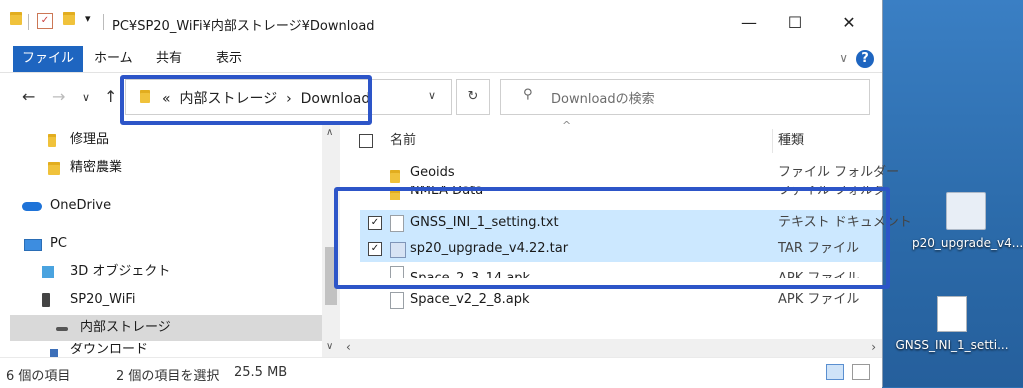 The height and width of the screenshot is (388, 1023). Describe the element at coordinates (567, 125) in the screenshot. I see `sort-ascending-icon: ^` at that location.